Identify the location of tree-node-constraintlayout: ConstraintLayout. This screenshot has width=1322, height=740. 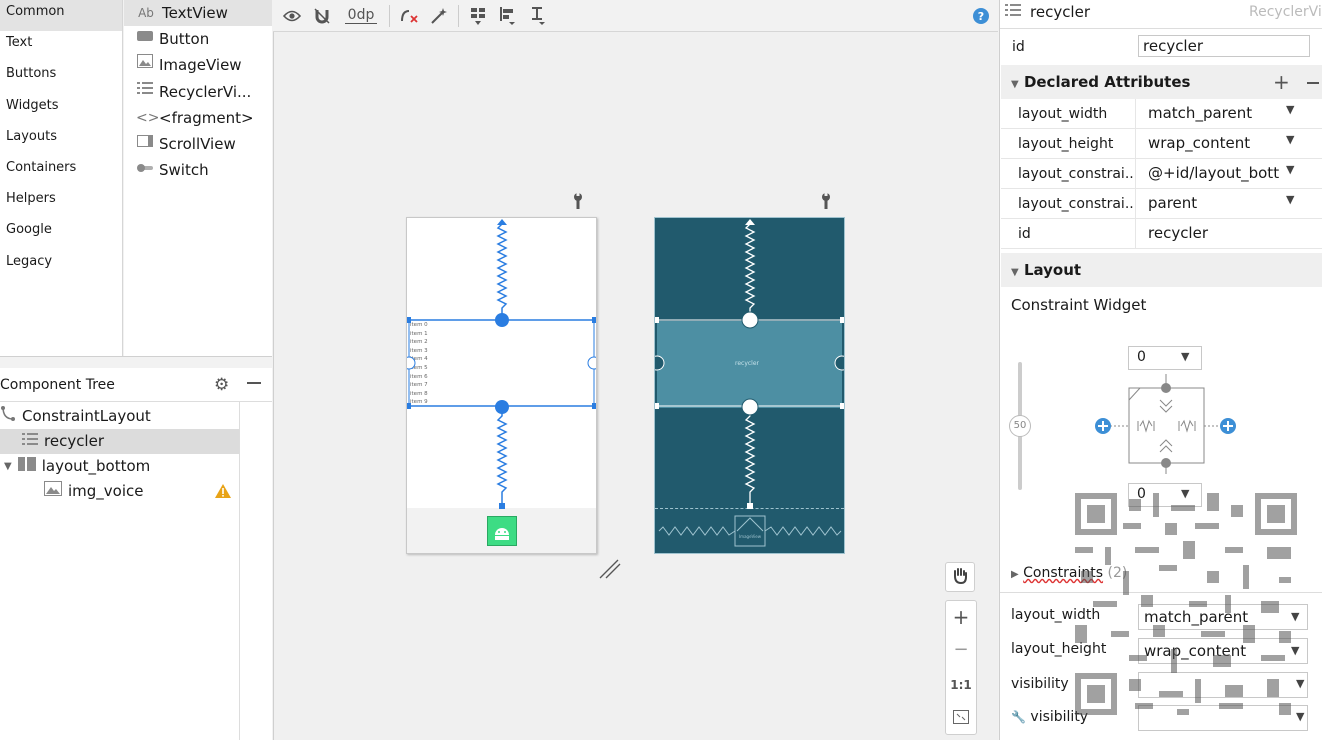
(75, 416).